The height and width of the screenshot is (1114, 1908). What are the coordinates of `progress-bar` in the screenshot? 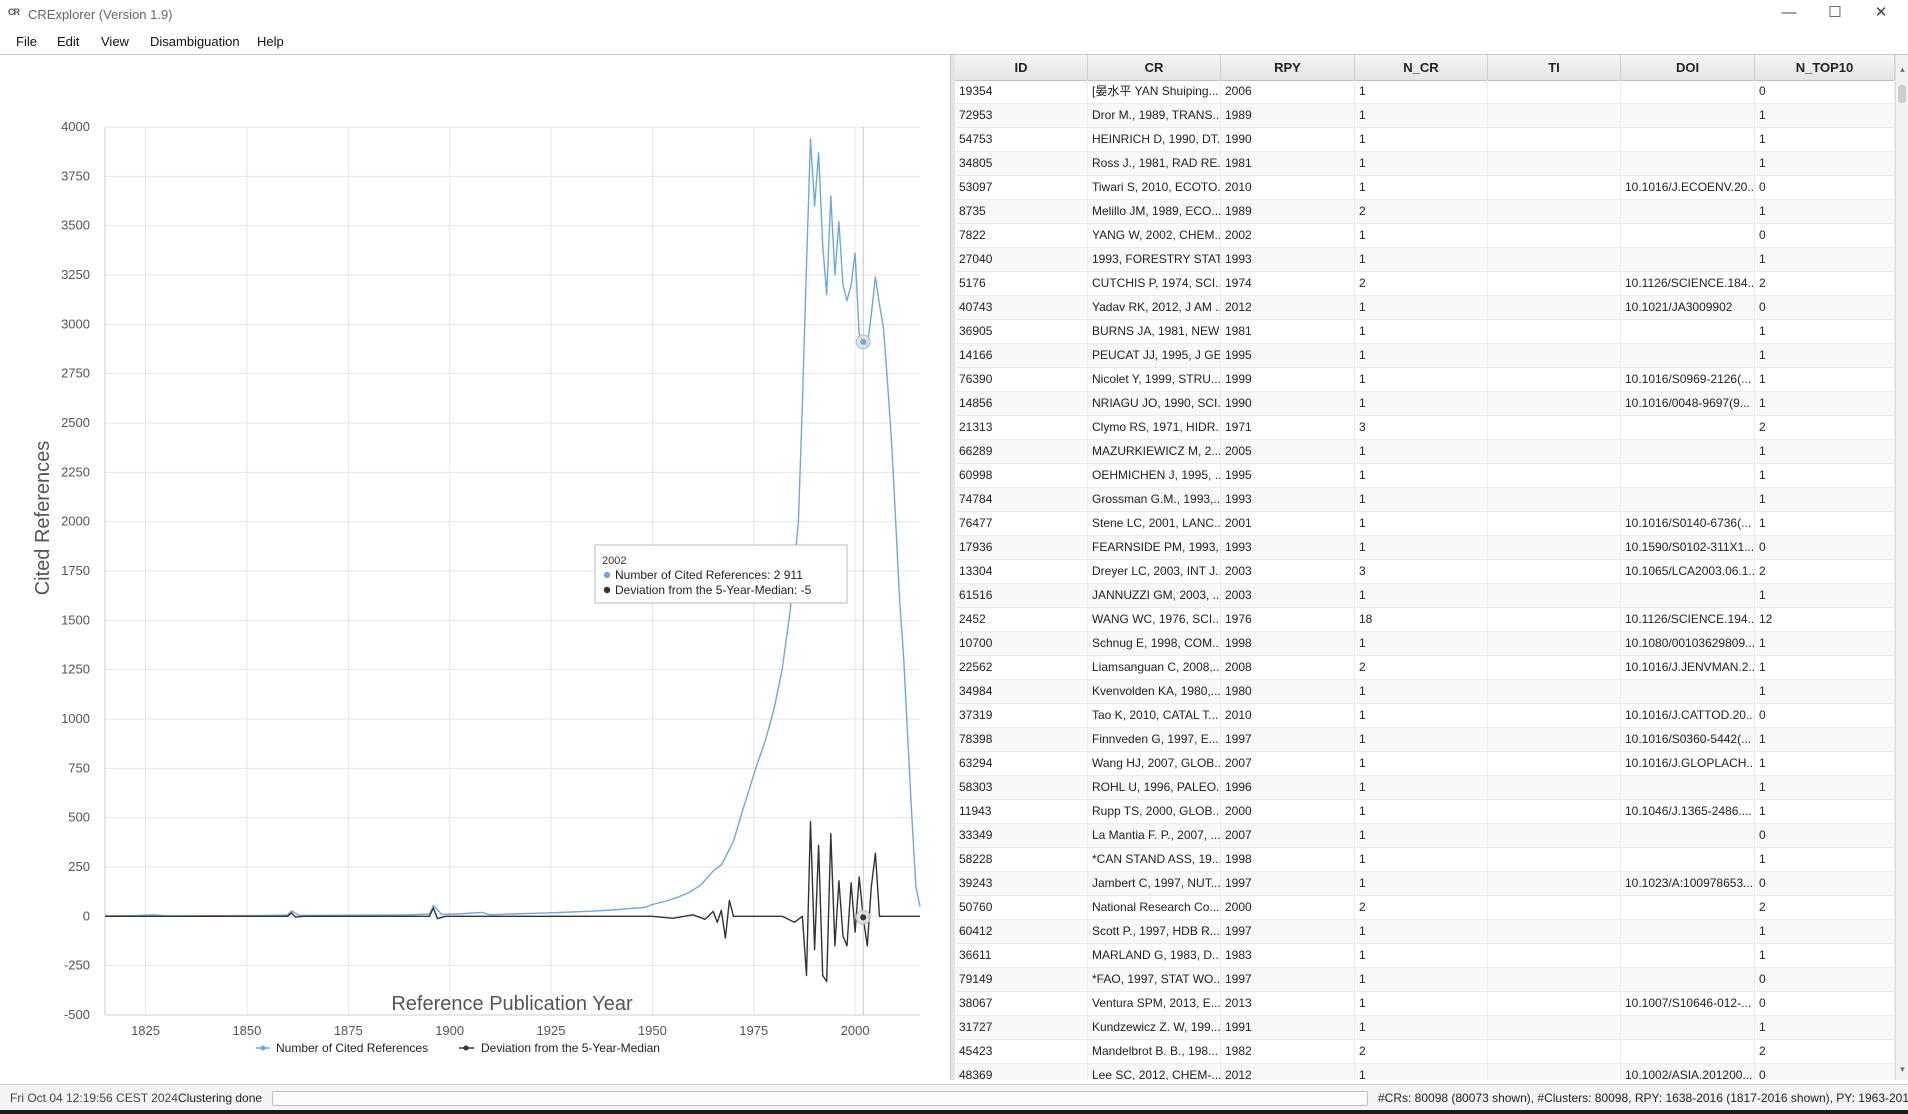 It's located at (820, 1098).